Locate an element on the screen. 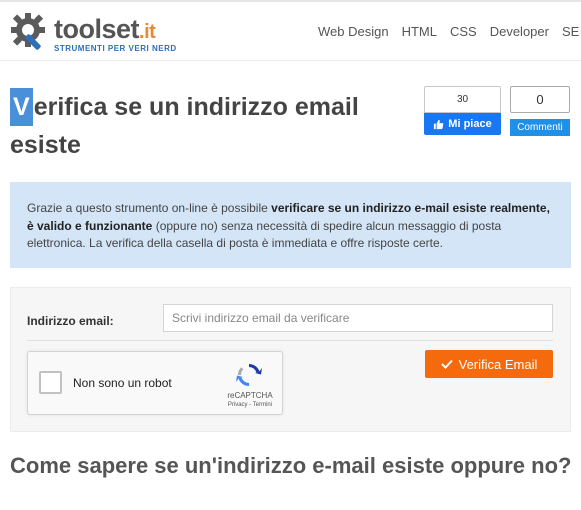 Image resolution: width=581 pixels, height=510 pixels. like-label: Mi piace is located at coordinates (470, 124).